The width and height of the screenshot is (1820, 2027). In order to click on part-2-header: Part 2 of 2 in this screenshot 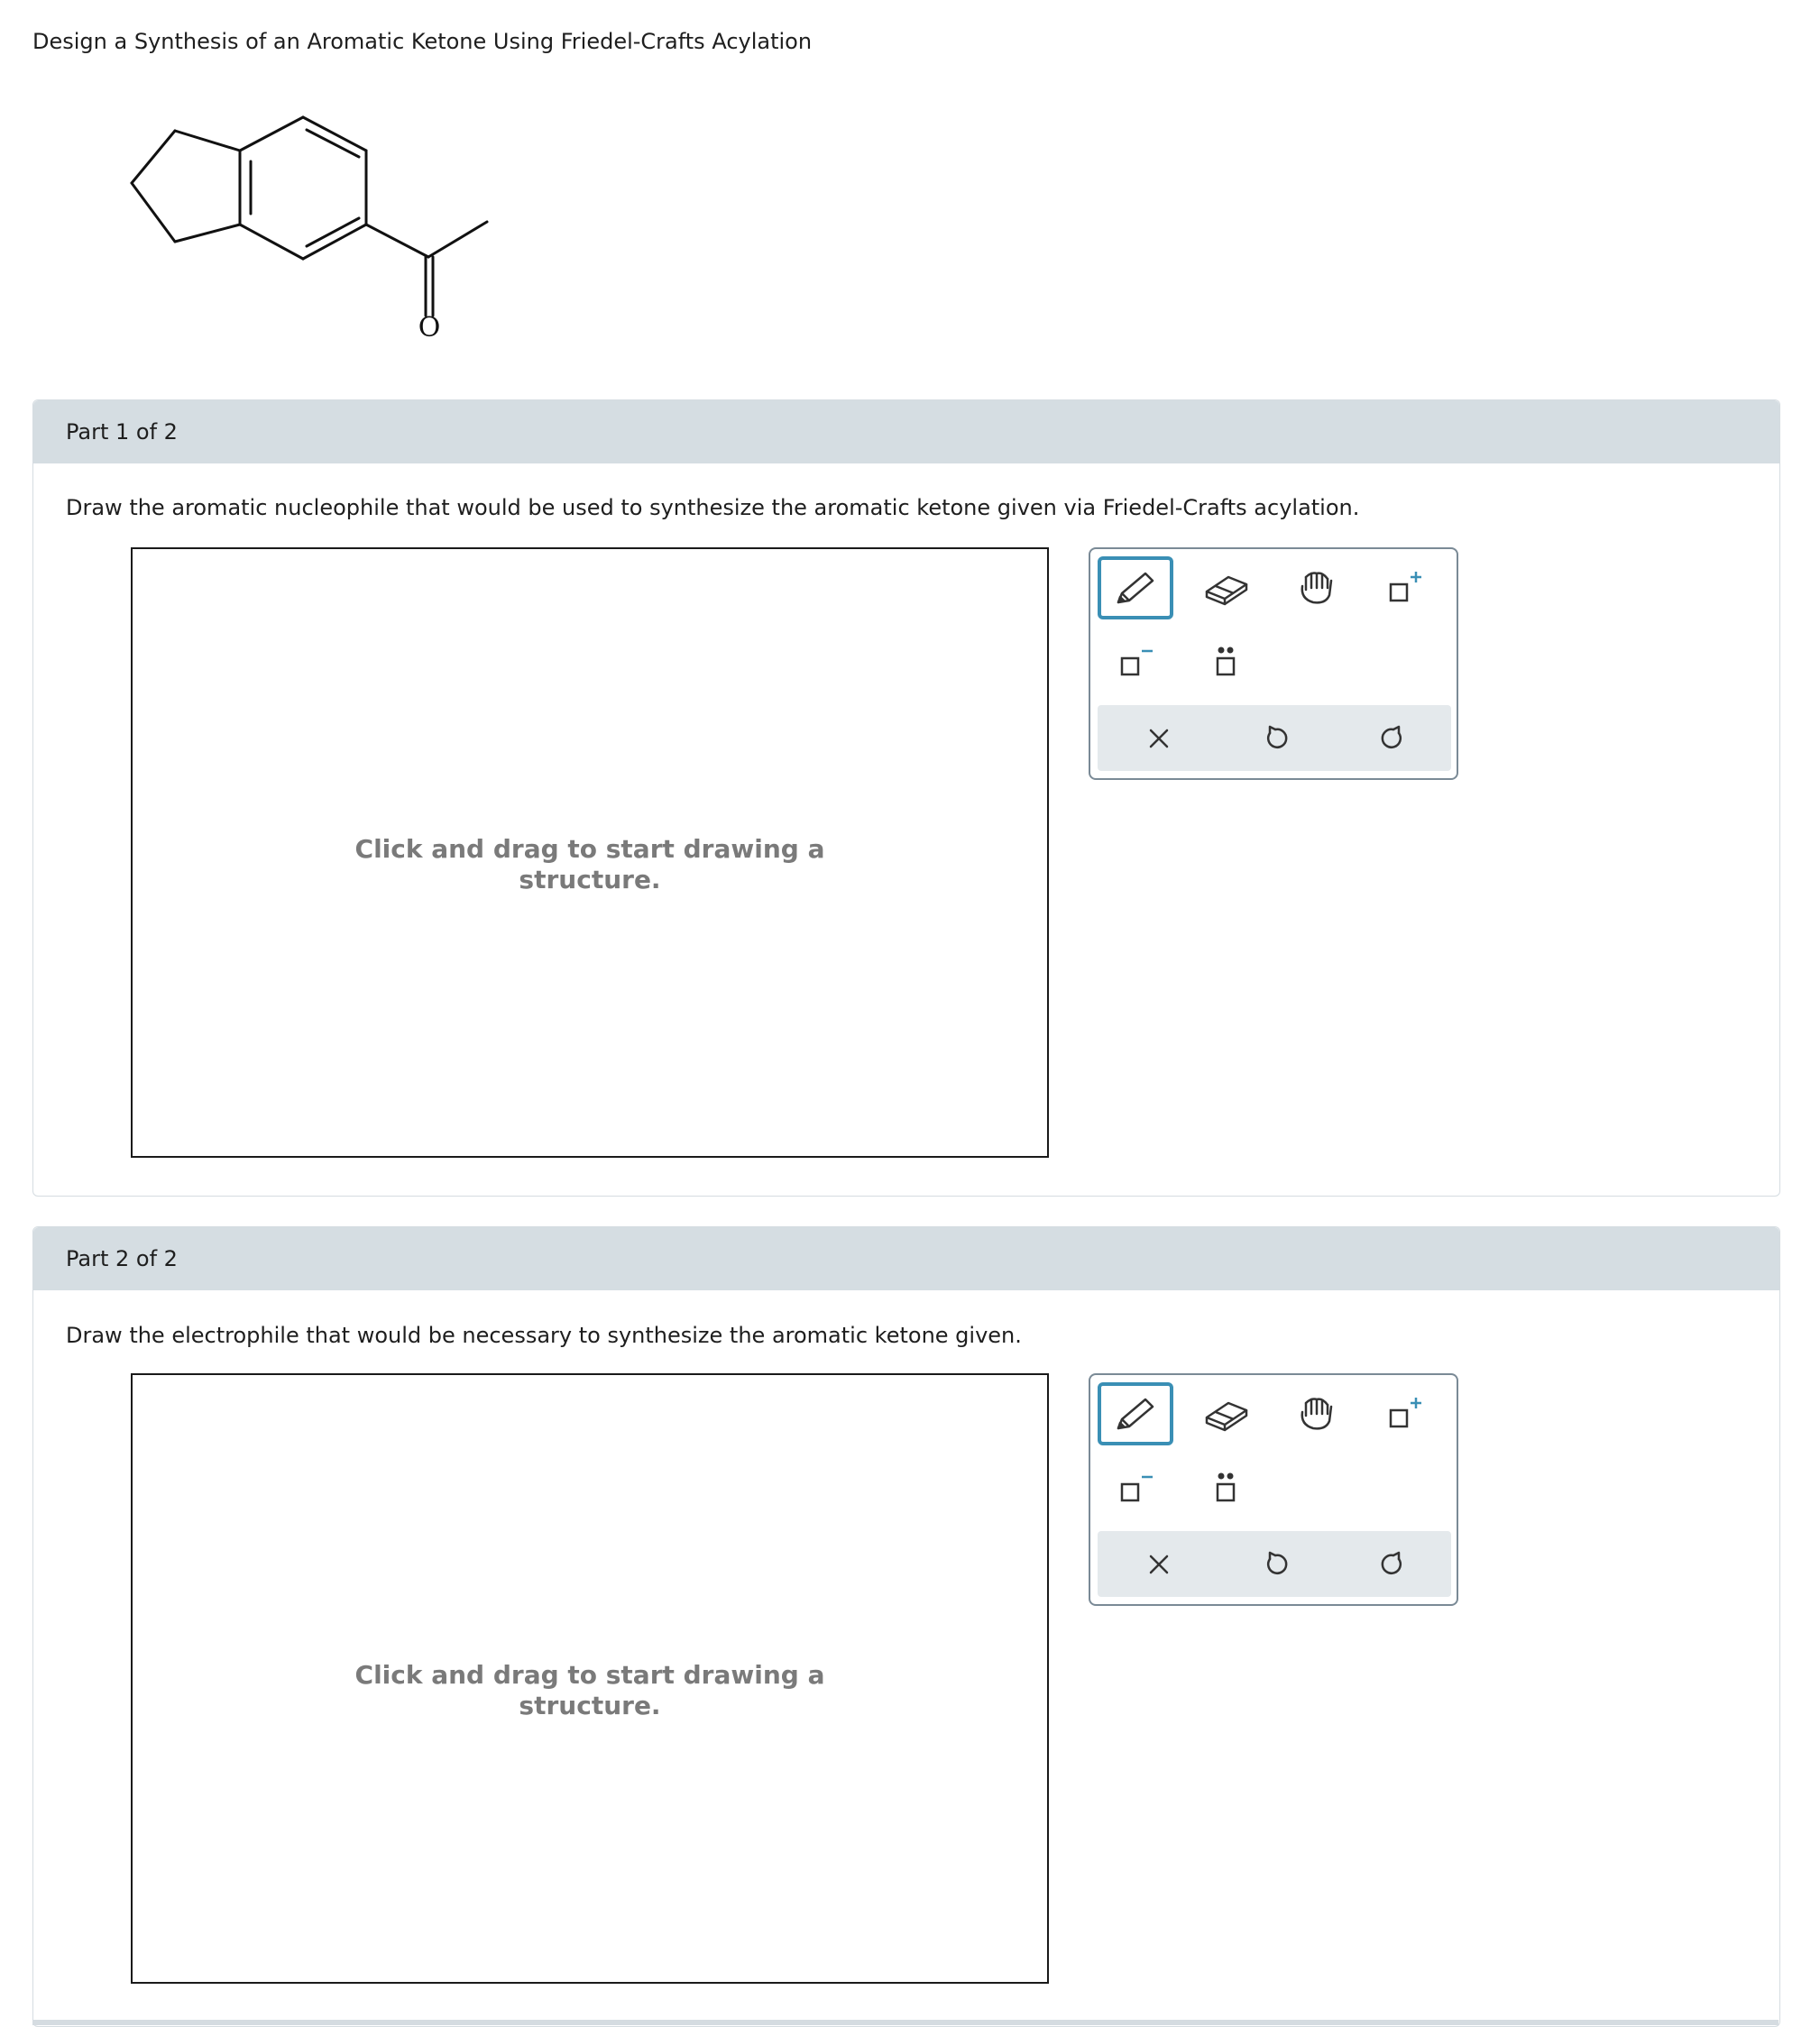, I will do `click(906, 1258)`.